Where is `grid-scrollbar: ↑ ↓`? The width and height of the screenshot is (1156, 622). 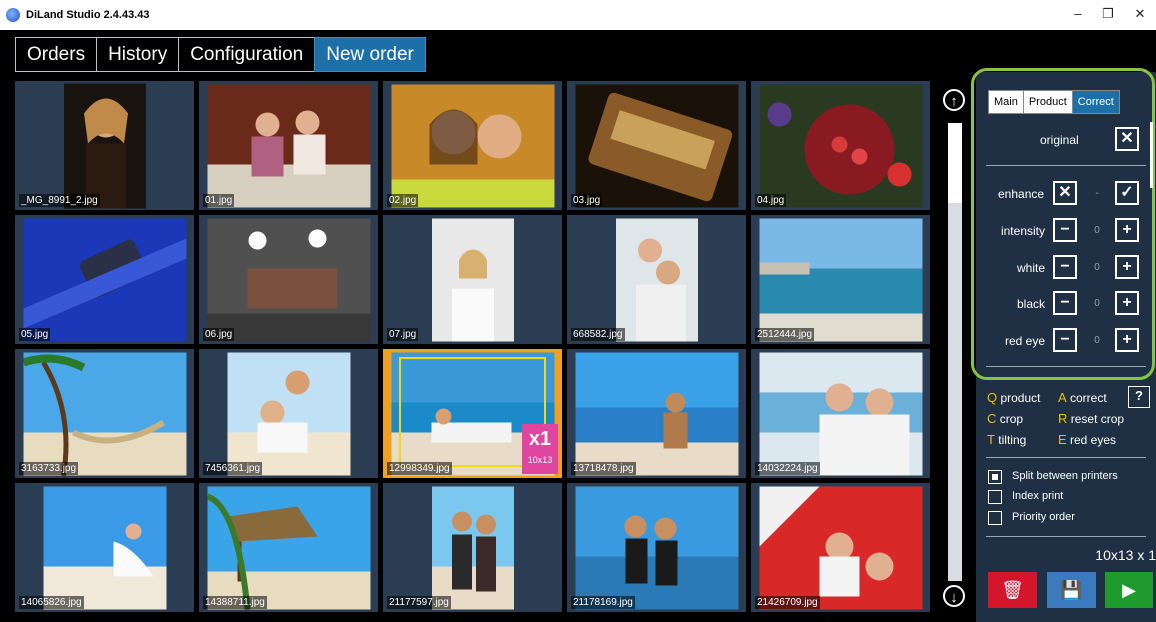
grid-scrollbar: ↑ ↓ is located at coordinates (955, 350).